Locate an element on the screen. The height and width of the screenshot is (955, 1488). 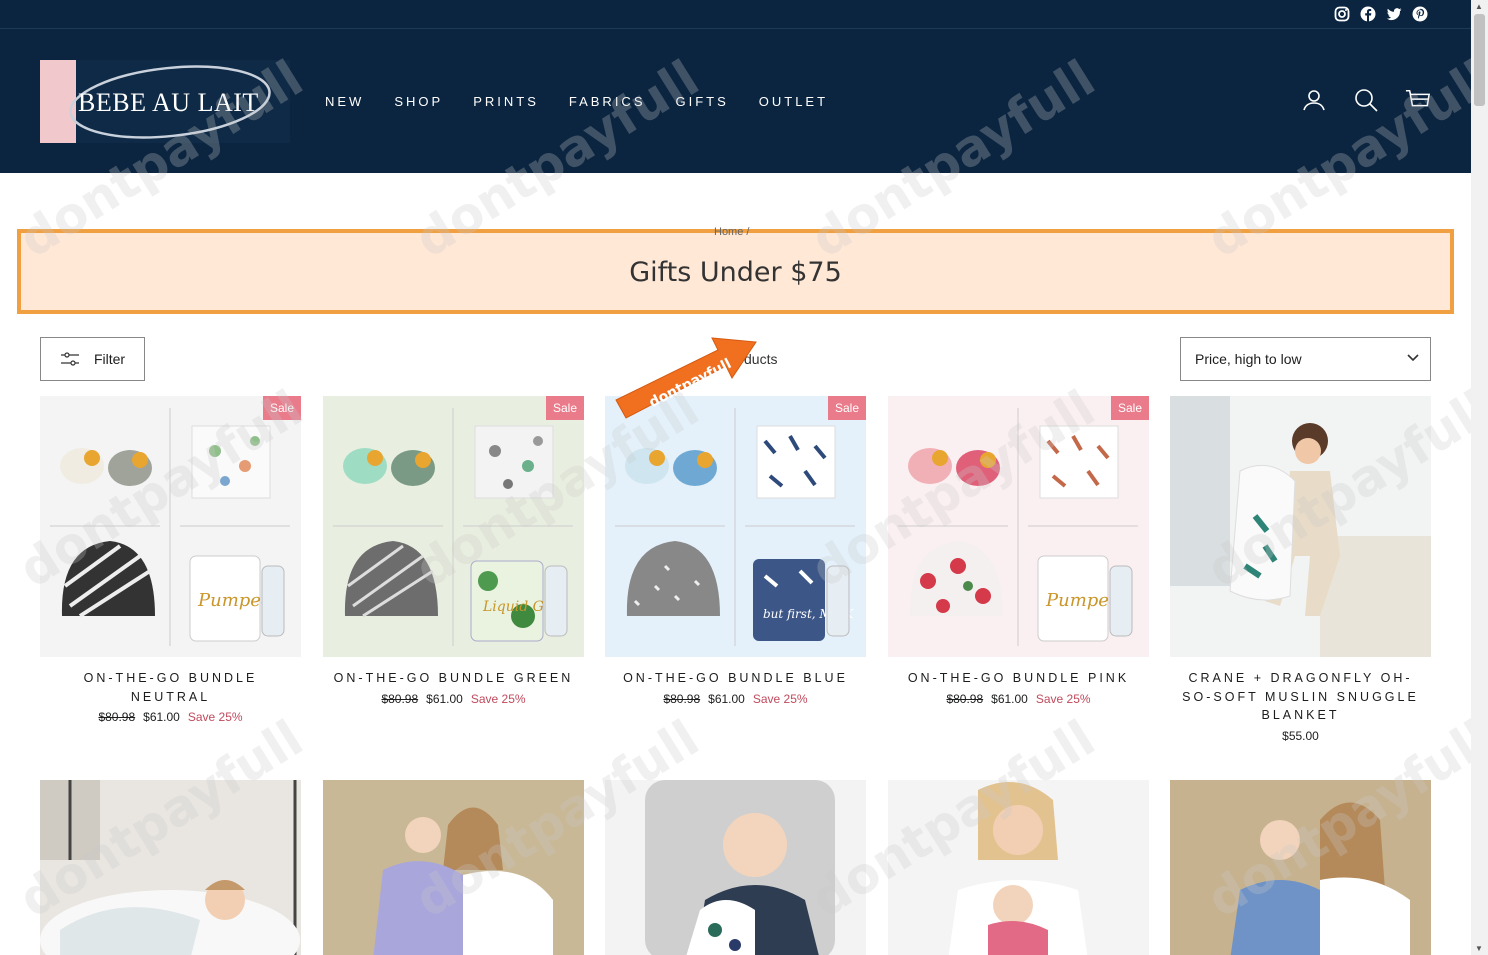
nav-outlet: OUTLET is located at coordinates (793, 101).